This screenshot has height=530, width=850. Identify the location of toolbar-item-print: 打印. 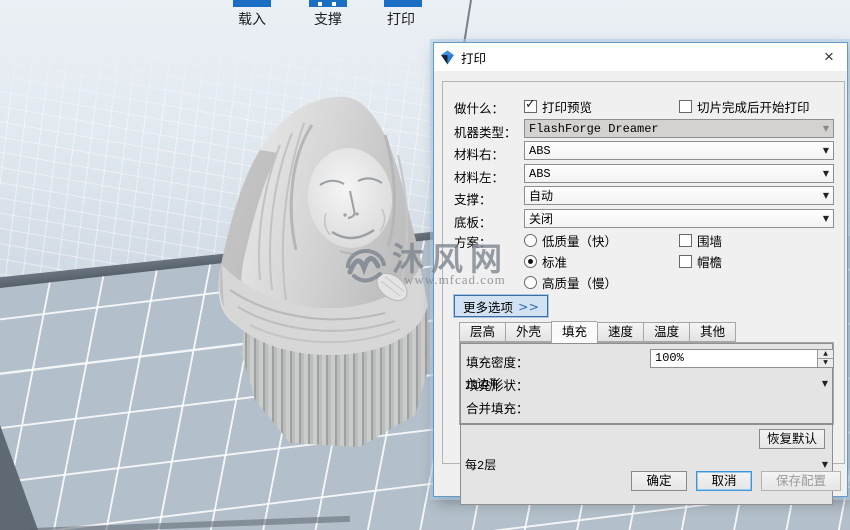
(401, 19).